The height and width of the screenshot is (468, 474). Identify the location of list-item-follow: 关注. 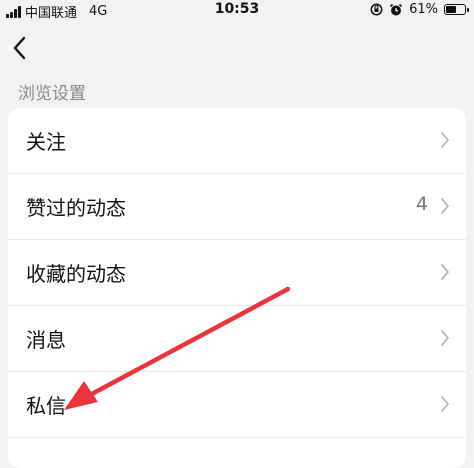
(237, 141).